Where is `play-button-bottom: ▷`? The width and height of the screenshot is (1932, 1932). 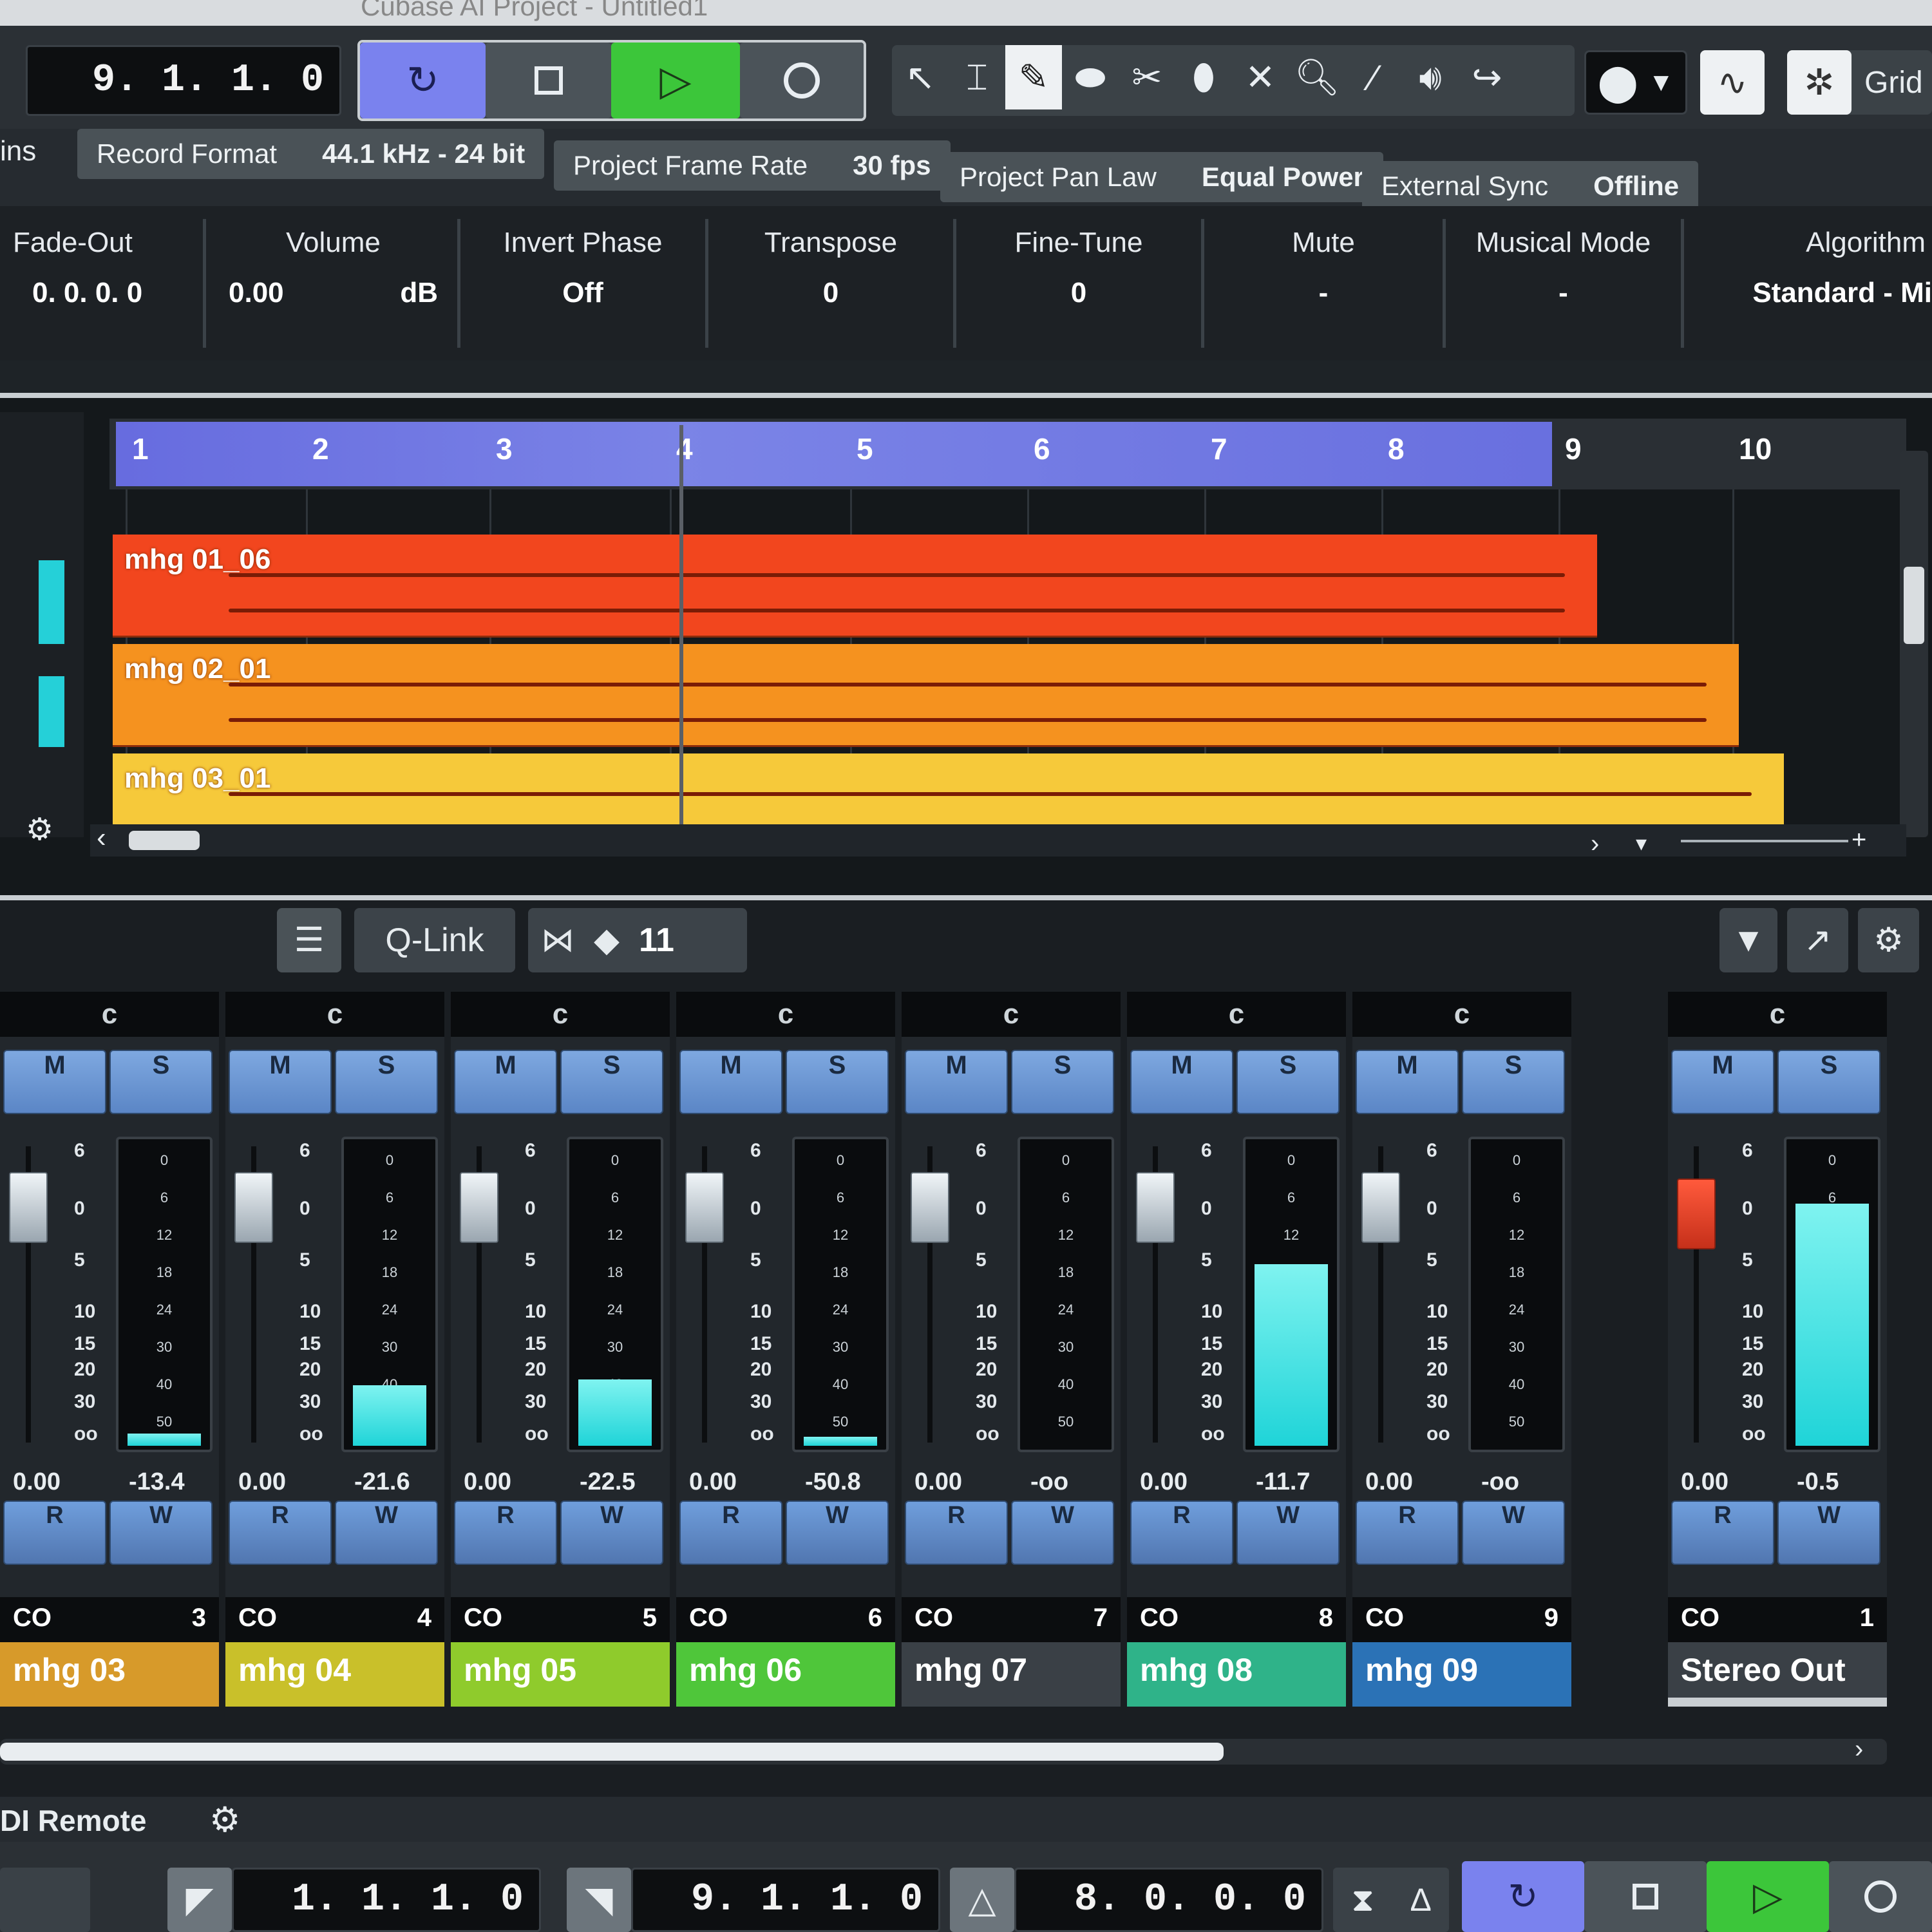
play-button-bottom: ▷ is located at coordinates (1768, 1896).